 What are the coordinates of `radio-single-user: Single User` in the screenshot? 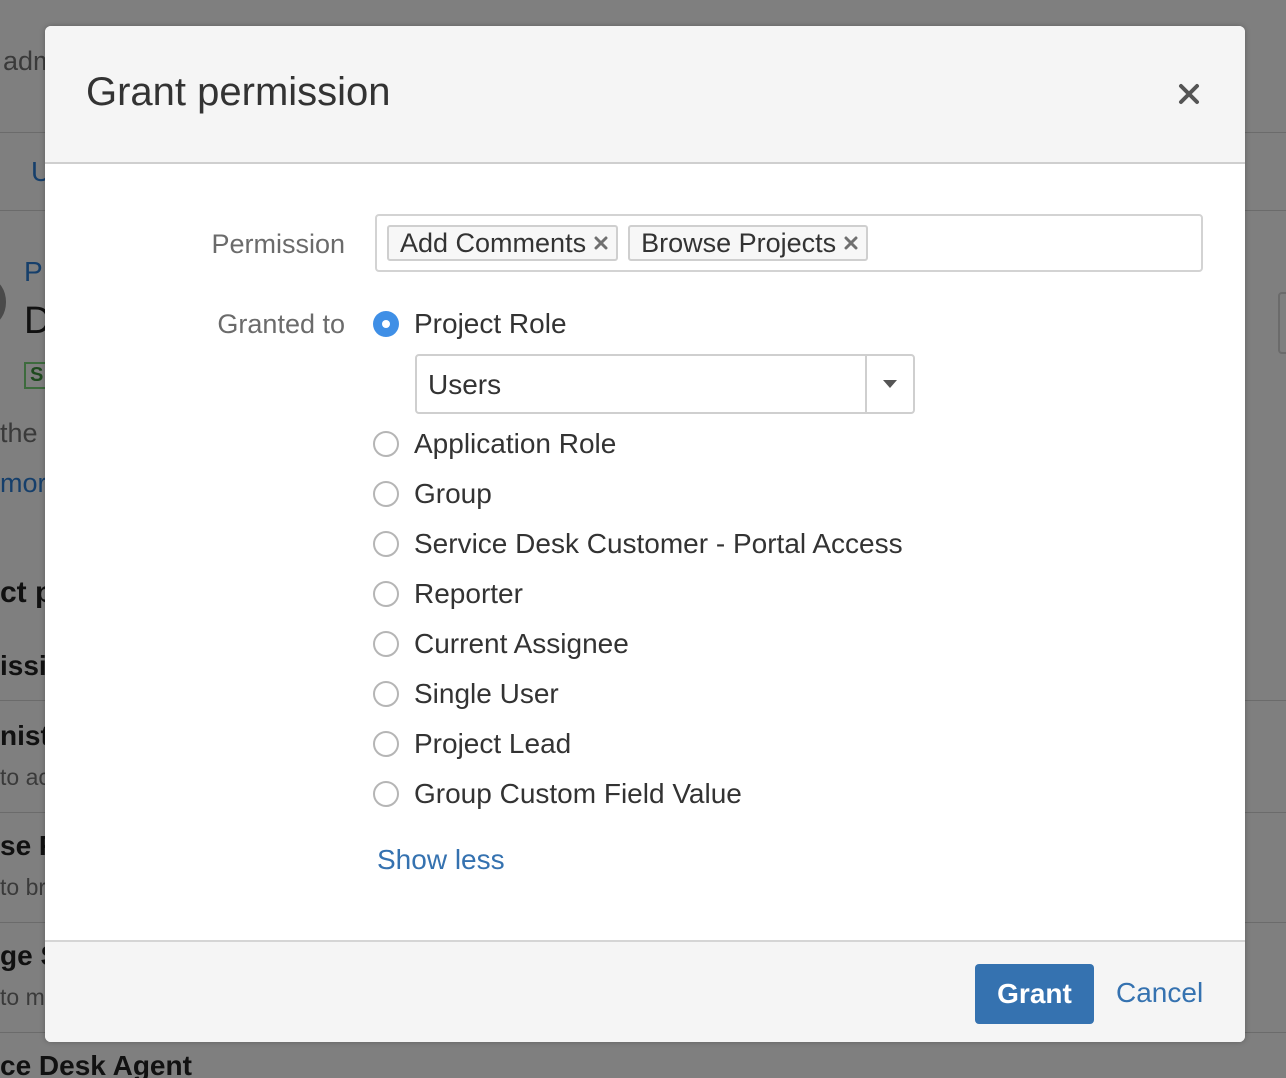 It's located at (466, 694).